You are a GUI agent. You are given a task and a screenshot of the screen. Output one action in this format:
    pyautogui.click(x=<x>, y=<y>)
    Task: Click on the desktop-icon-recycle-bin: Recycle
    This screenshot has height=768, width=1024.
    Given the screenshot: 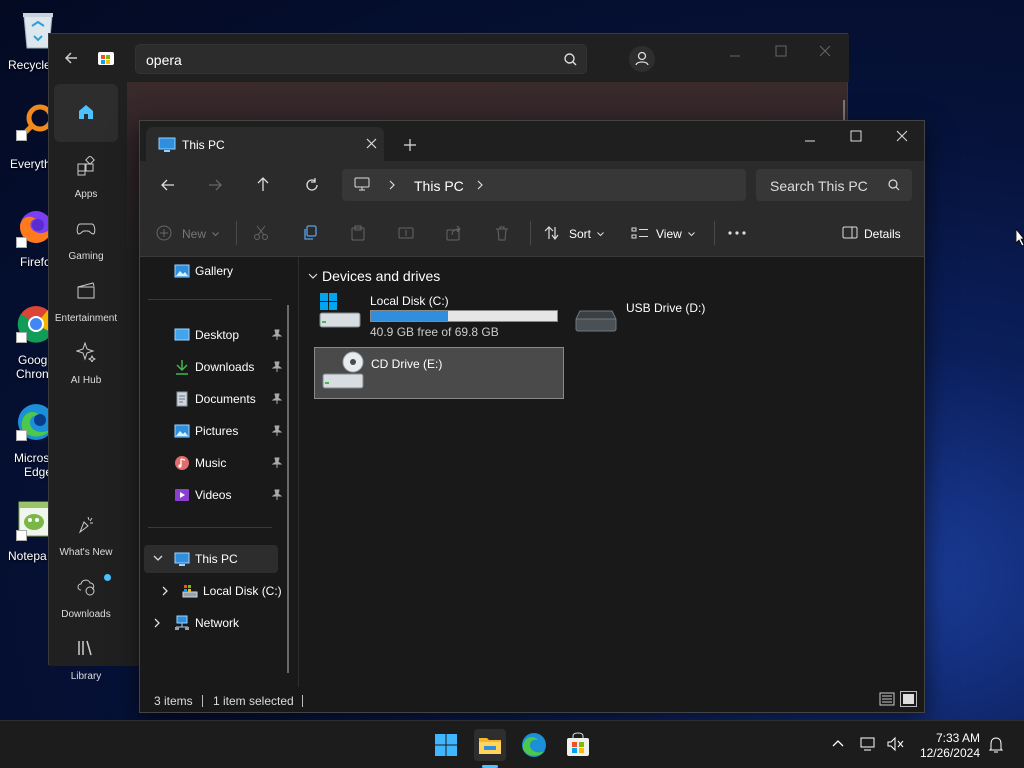 What is the action you would take?
    pyautogui.click(x=26, y=41)
    